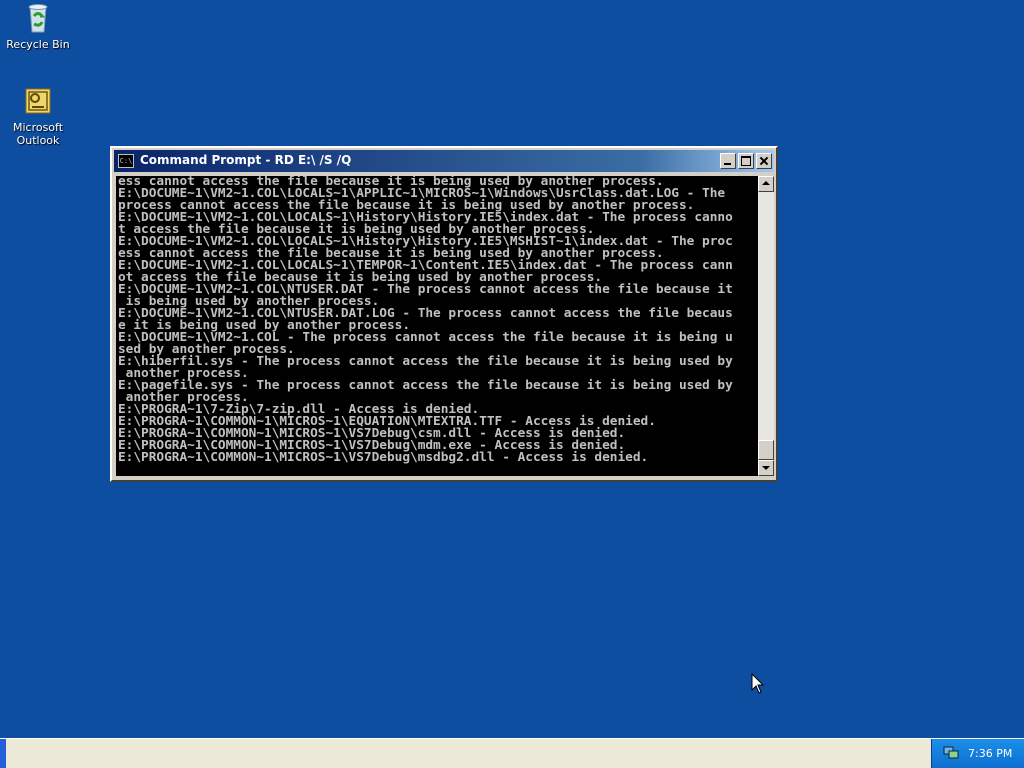  I want to click on scroll-thumb, so click(766, 450).